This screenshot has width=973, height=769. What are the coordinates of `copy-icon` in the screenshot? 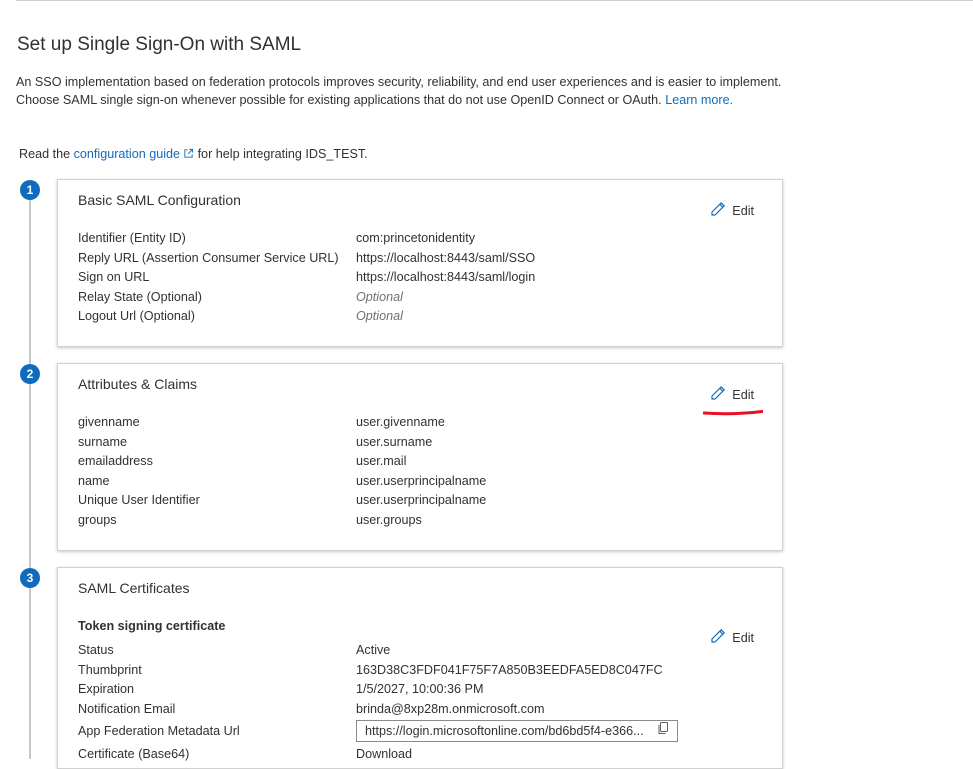 It's located at (663, 731).